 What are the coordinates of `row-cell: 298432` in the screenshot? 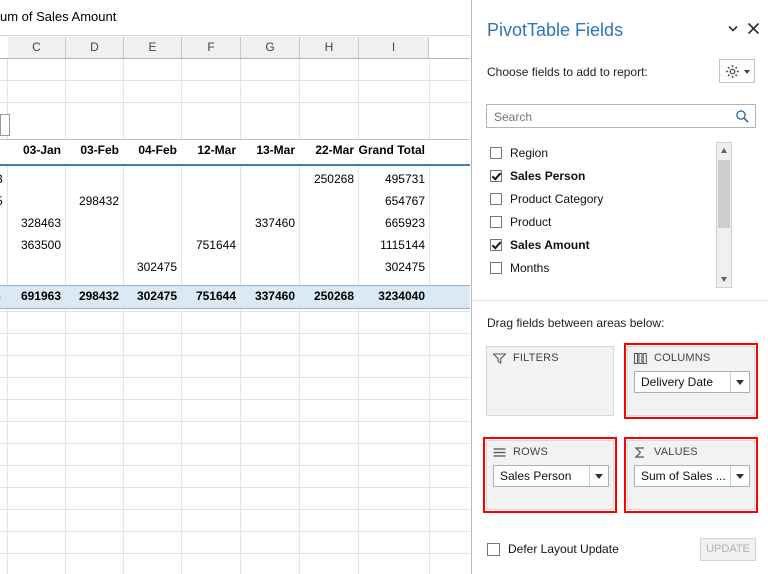 It's located at (98, 201).